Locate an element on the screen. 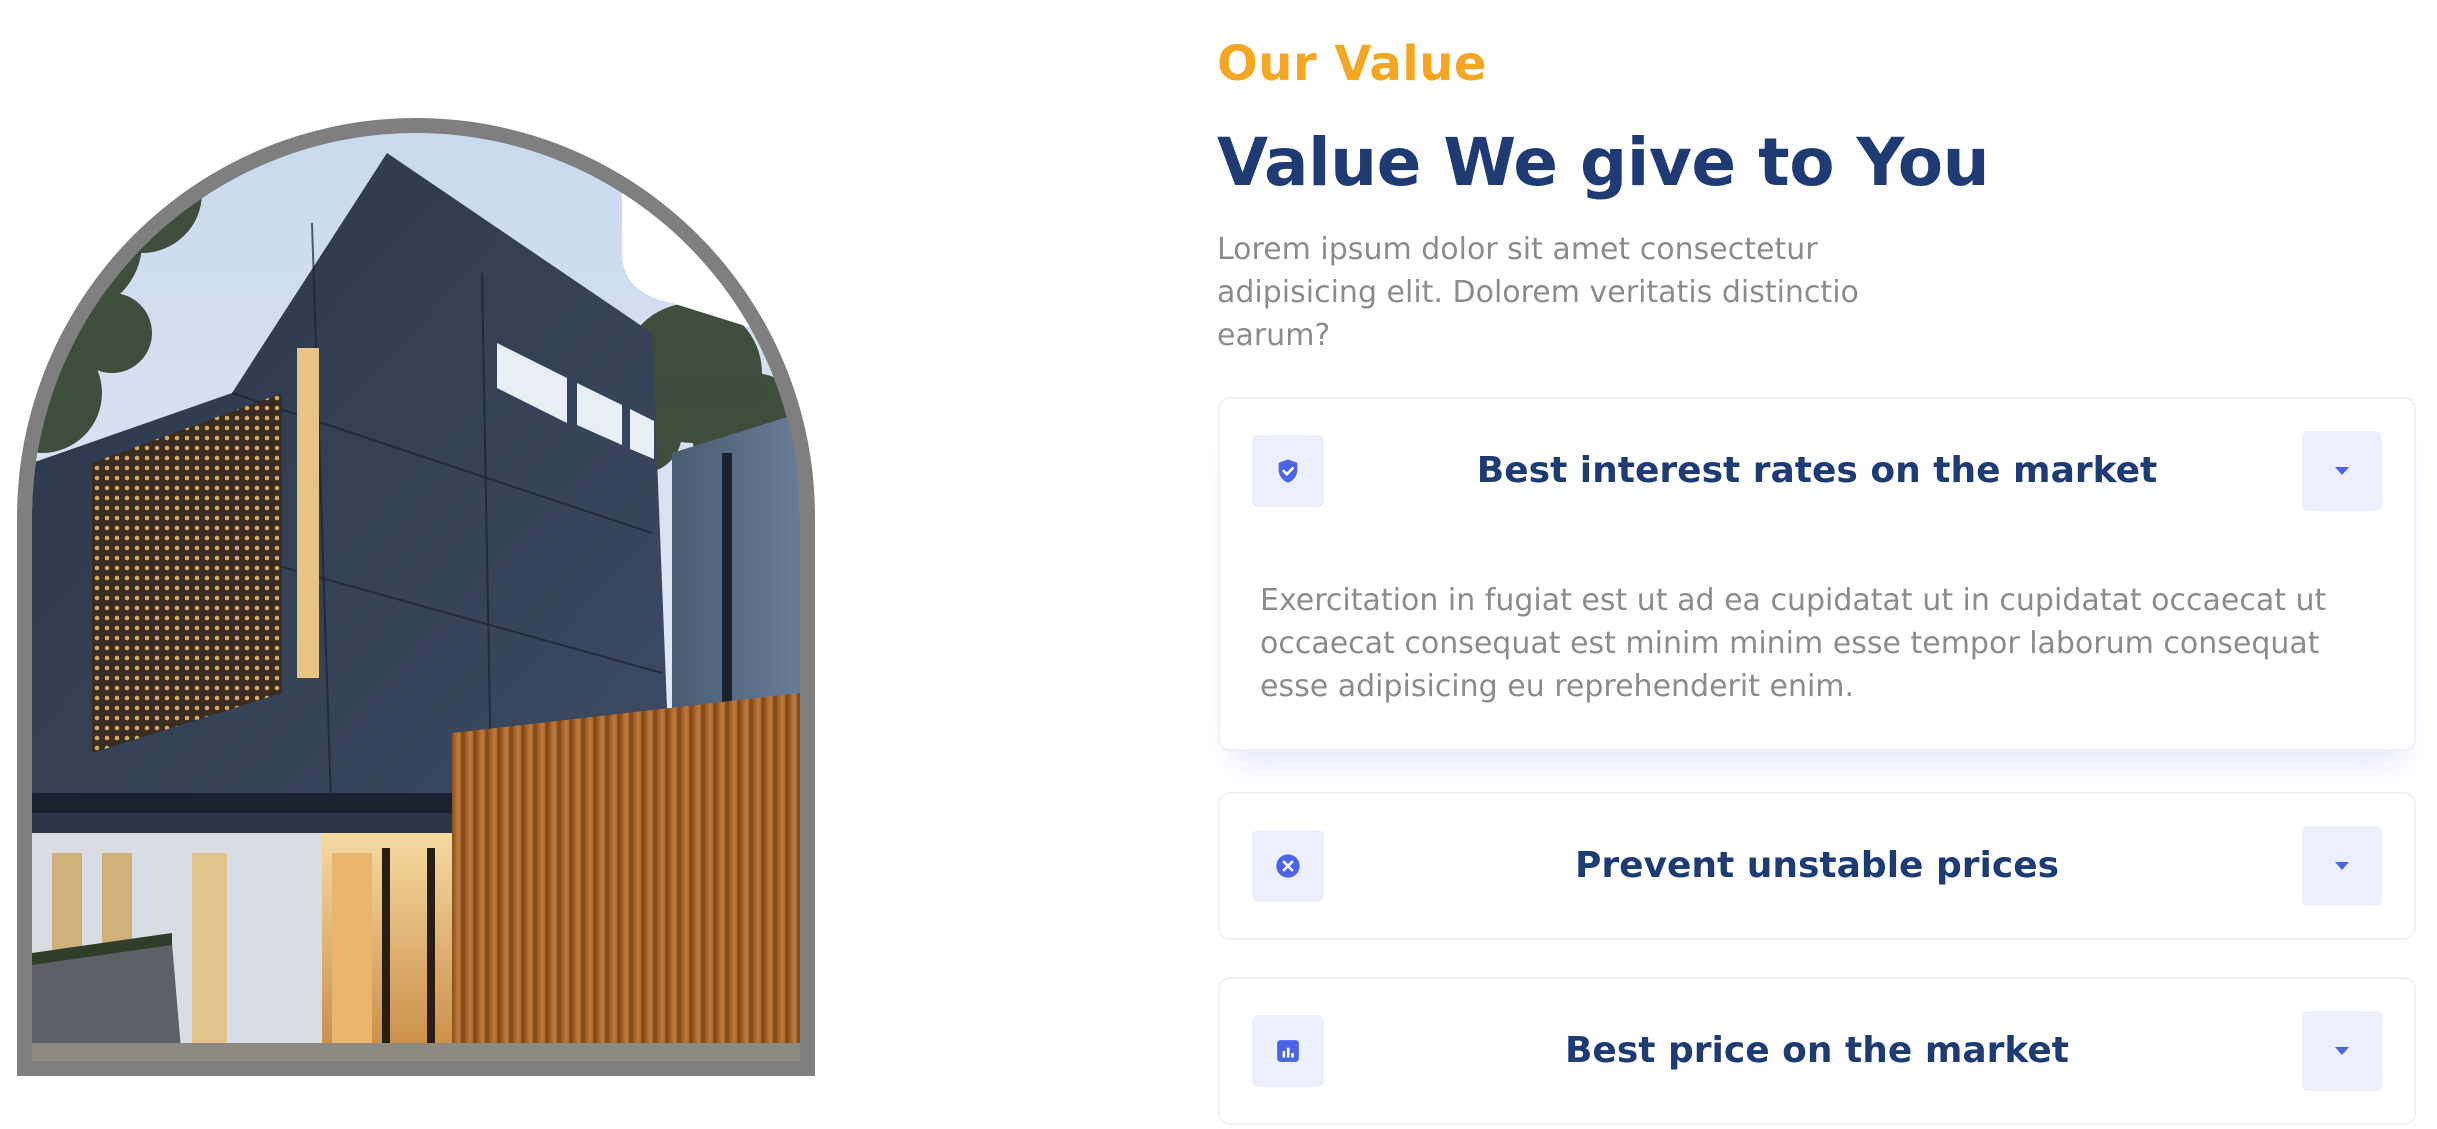  chart-box-icon is located at coordinates (1288, 1051).